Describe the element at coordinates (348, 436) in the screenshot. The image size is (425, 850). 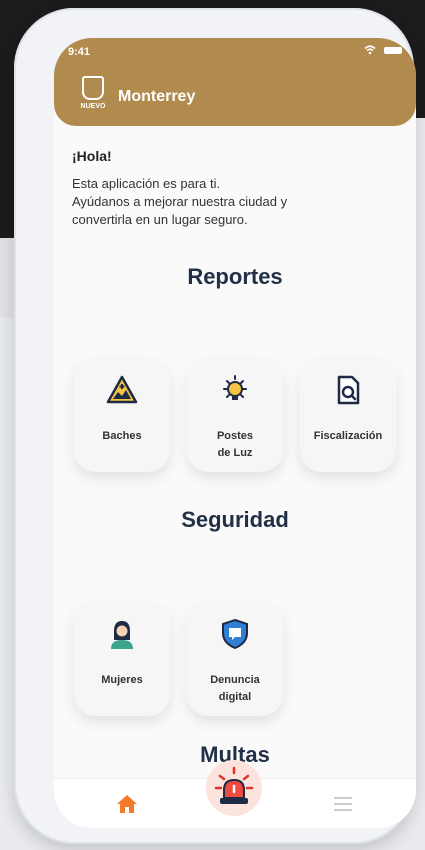
I see `card-label: Fiscalización` at that location.